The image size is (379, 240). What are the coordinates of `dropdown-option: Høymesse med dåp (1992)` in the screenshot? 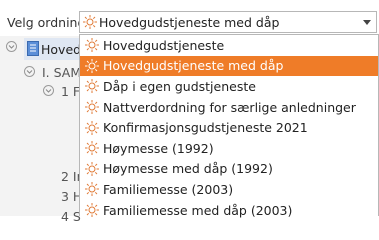 It's located at (229, 169).